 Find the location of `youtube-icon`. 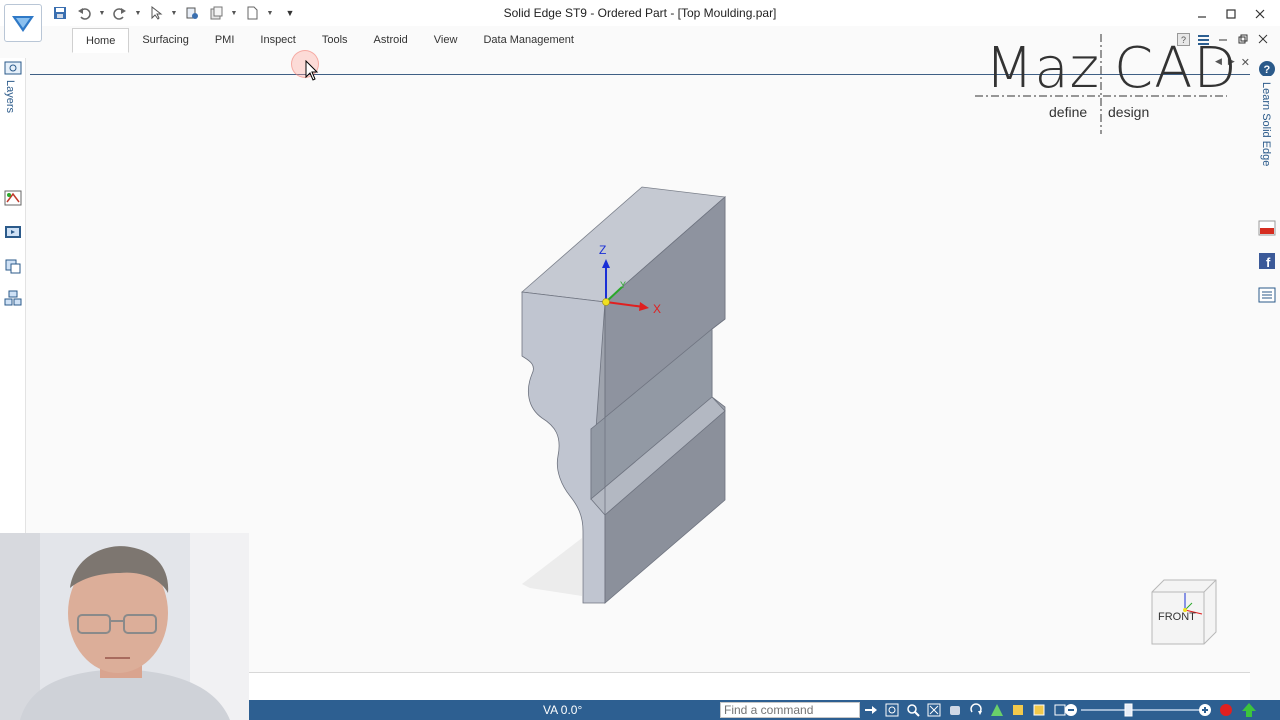

youtube-icon is located at coordinates (1267, 228).